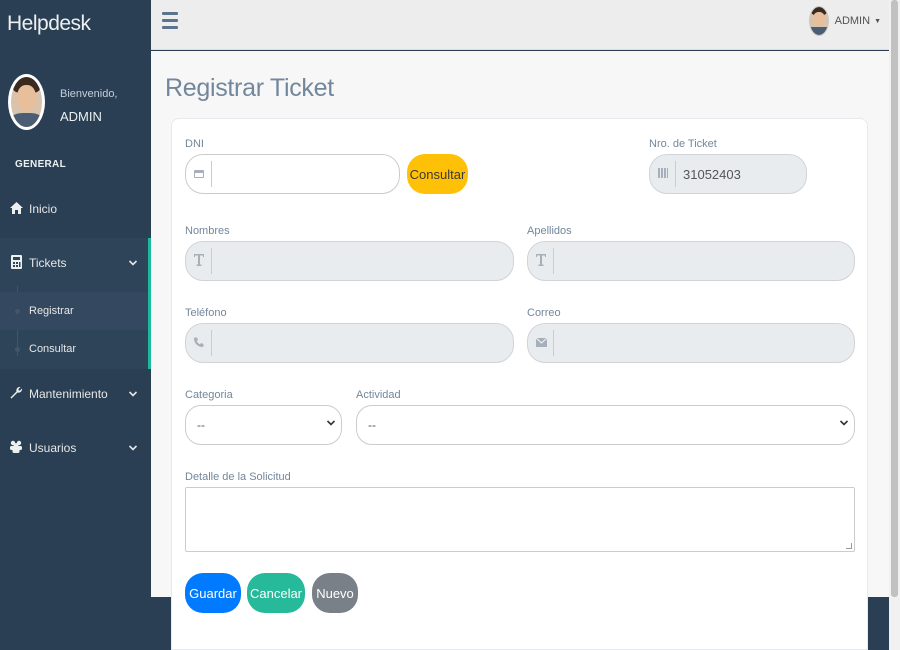 The height and width of the screenshot is (650, 900). Describe the element at coordinates (238, 477) in the screenshot. I see `detalle-label: Detalle de la Solicitud` at that location.